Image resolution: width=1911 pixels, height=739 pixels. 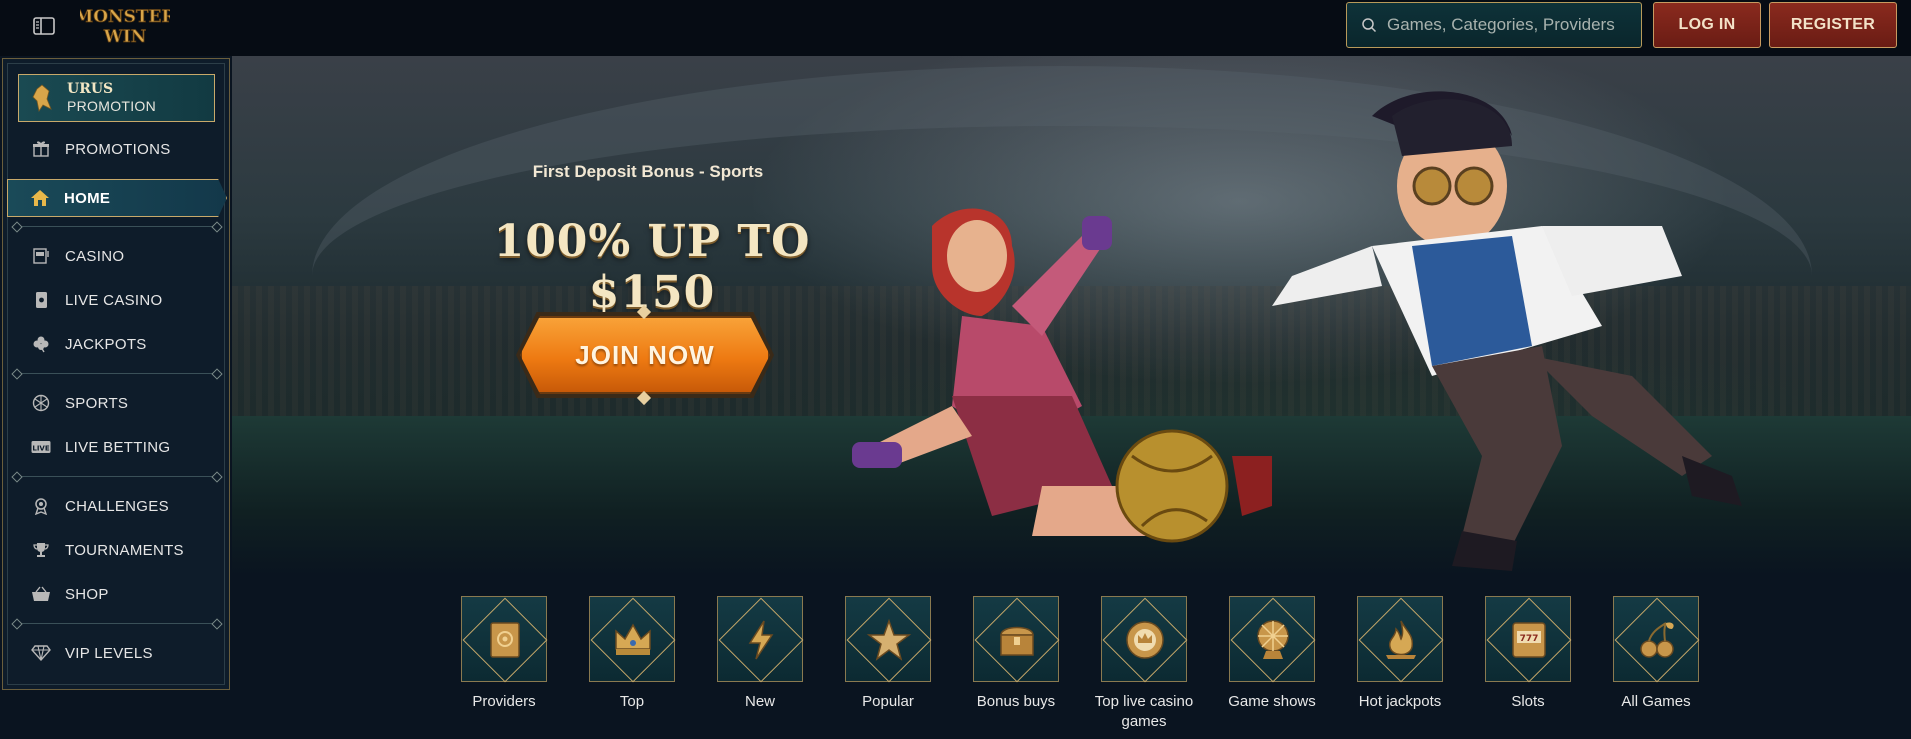 I want to click on hero-character-girl, so click(x=1062, y=375).